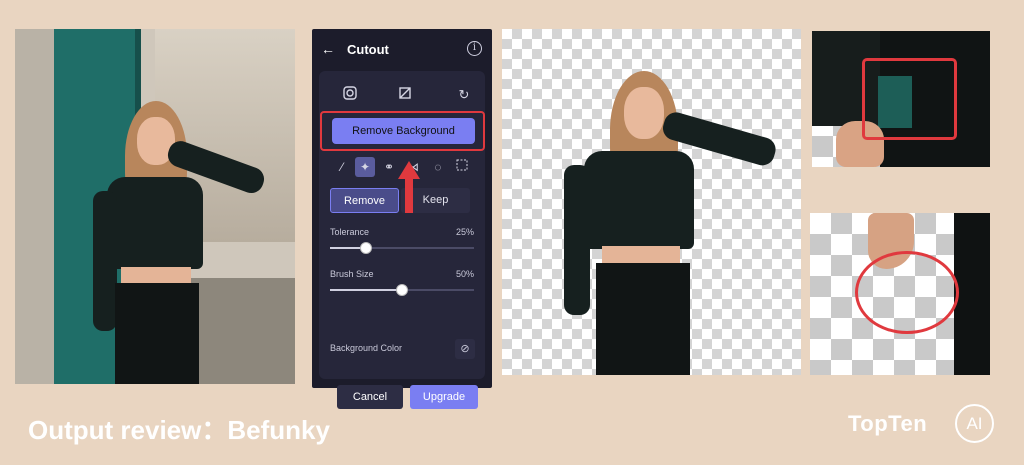 The height and width of the screenshot is (465, 1024). I want to click on lasso-icon: ⚭, so click(389, 167).